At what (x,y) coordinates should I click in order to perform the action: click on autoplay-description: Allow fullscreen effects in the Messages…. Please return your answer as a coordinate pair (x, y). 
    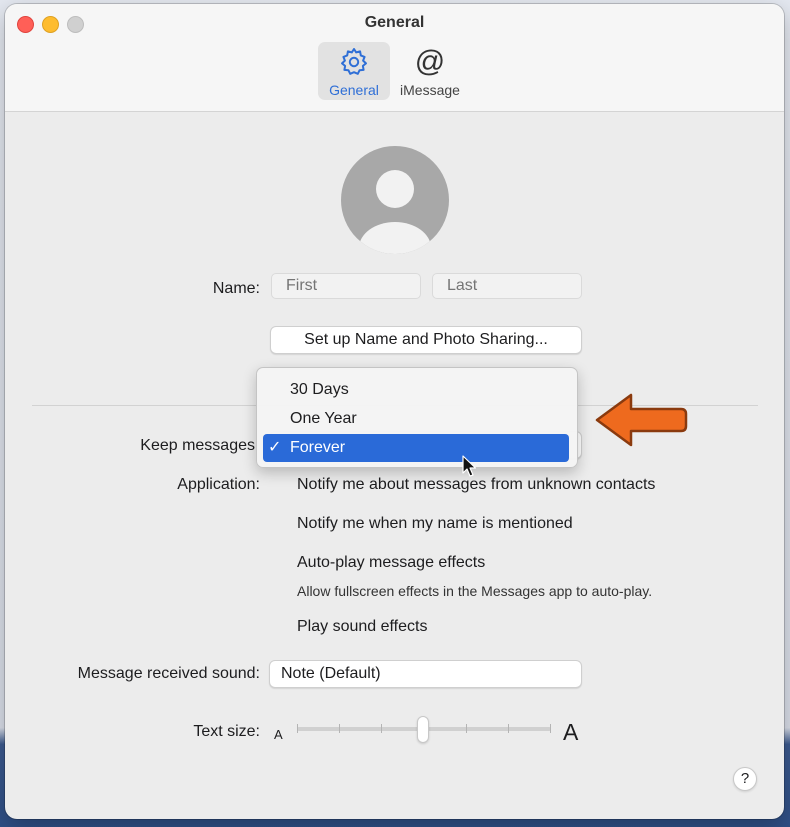
    Looking at the image, I should click on (475, 591).